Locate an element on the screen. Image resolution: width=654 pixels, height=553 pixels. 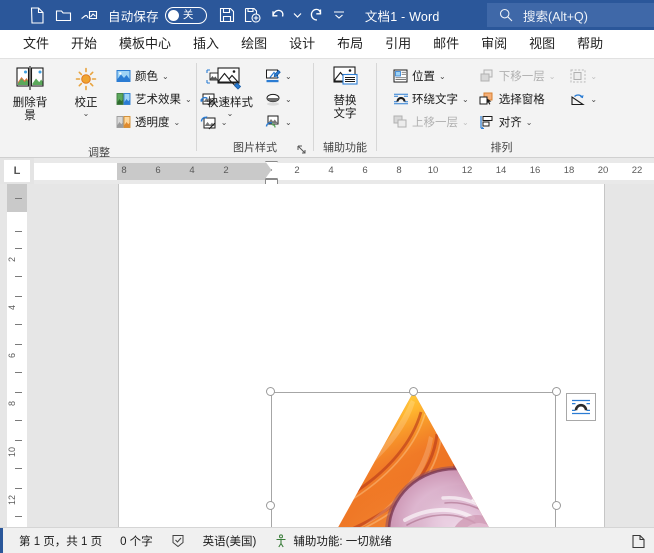
vruler-label: 4 is located at coordinates (12, 308).